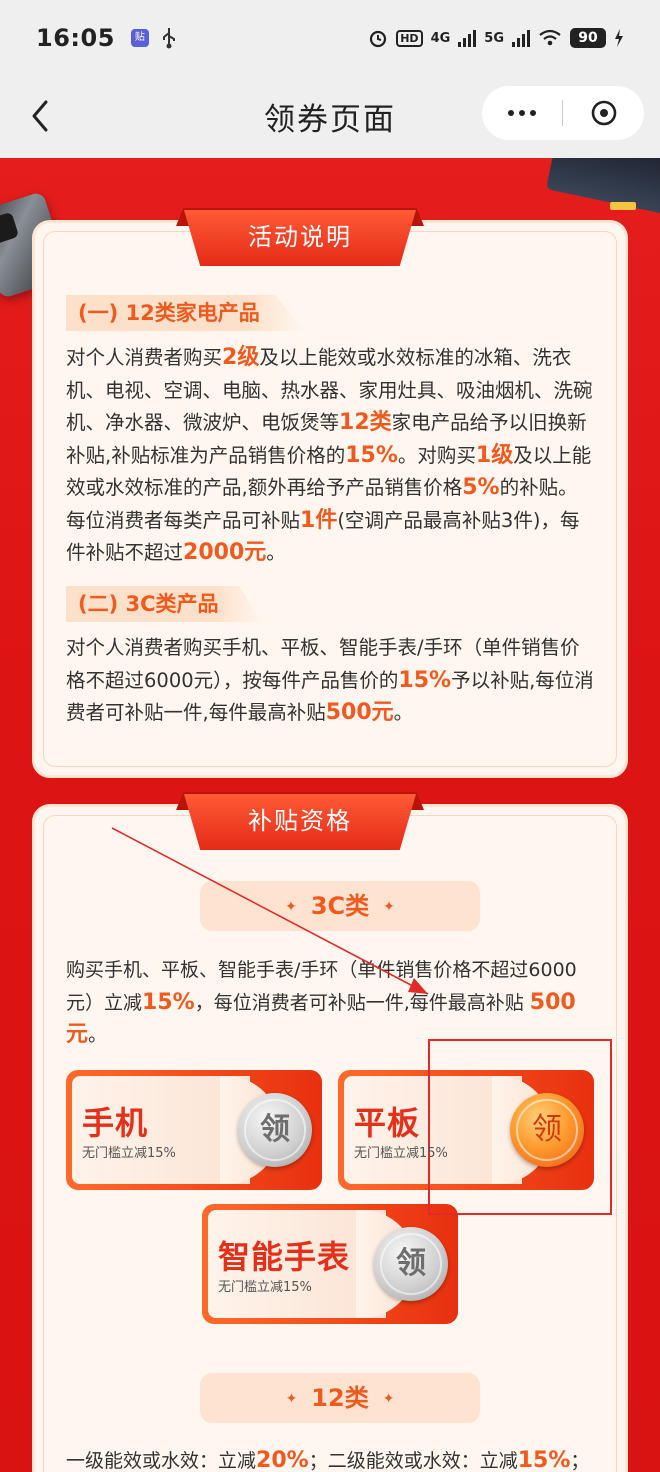 The height and width of the screenshot is (1472, 660). I want to click on coupon-name: 智能手表, so click(284, 1257).